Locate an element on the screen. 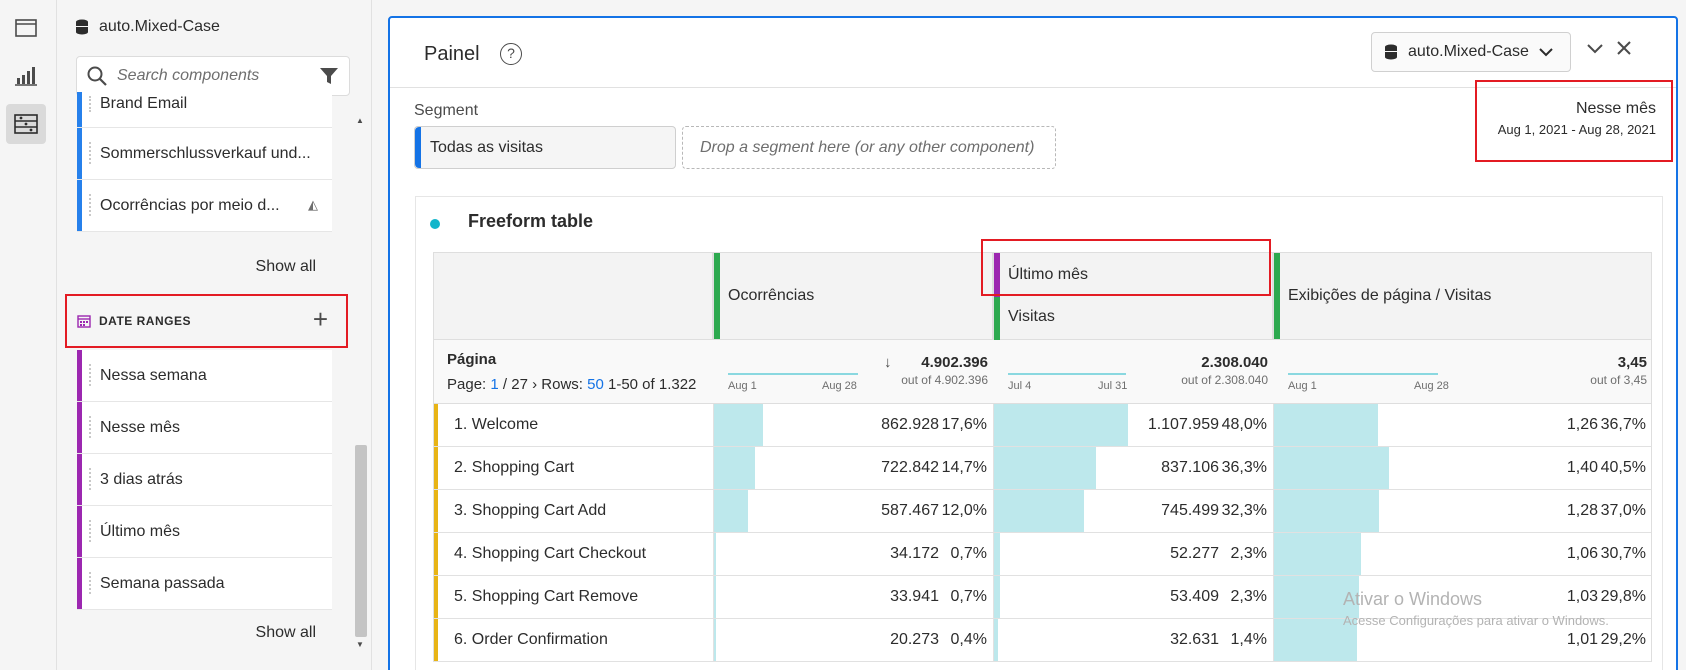  row-label: 6. Order Confirmation is located at coordinates (531, 640).